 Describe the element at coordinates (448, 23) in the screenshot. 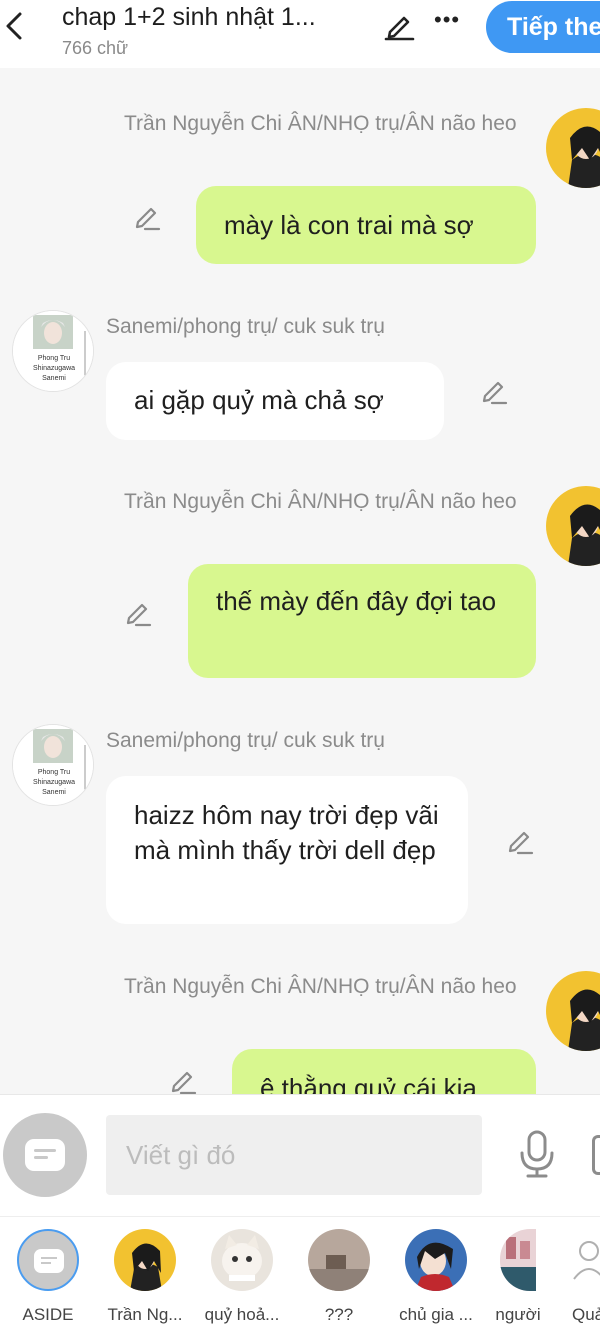

I see `more-options-icon: •••` at that location.